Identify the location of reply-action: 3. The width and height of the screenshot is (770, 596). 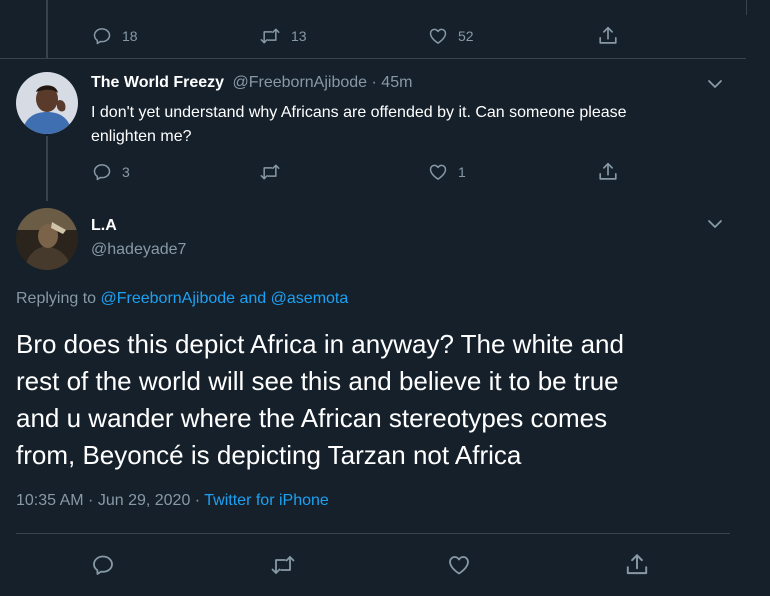
(111, 172).